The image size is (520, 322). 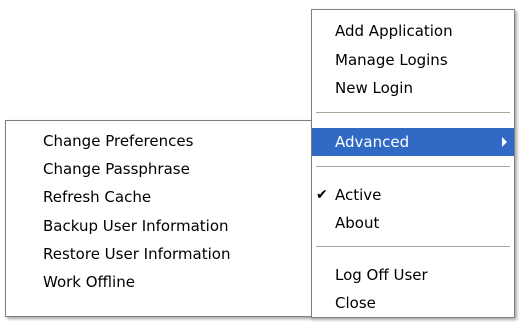 What do you see at coordinates (137, 254) in the screenshot?
I see `menu-item-label: Restore User Information` at bounding box center [137, 254].